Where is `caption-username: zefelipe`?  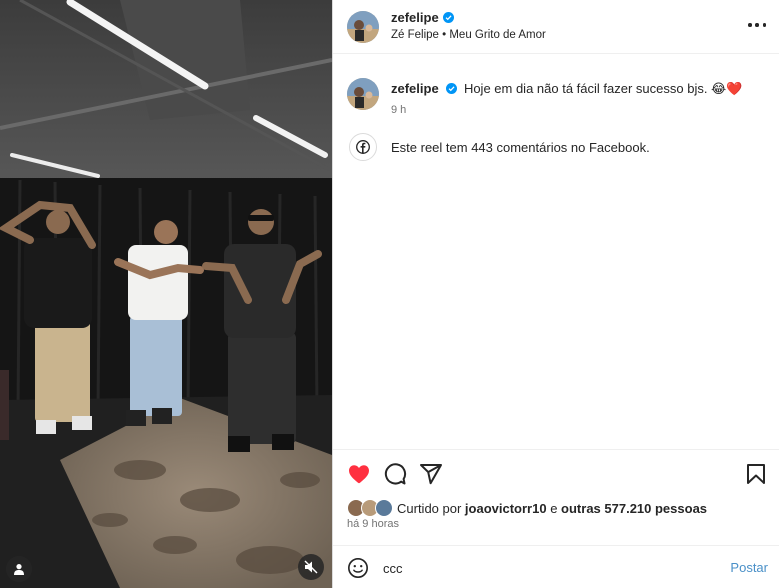 caption-username: zefelipe is located at coordinates (415, 88).